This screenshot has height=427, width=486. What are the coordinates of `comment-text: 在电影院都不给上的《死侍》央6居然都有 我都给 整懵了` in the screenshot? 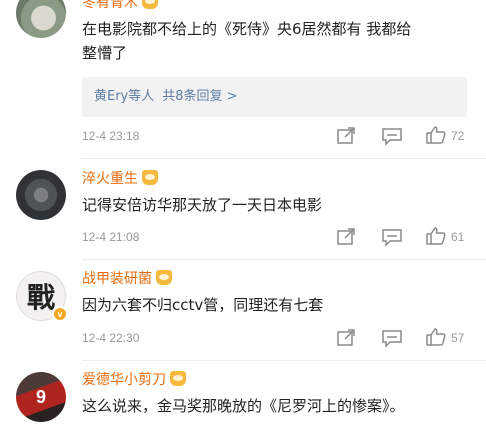 It's located at (247, 41).